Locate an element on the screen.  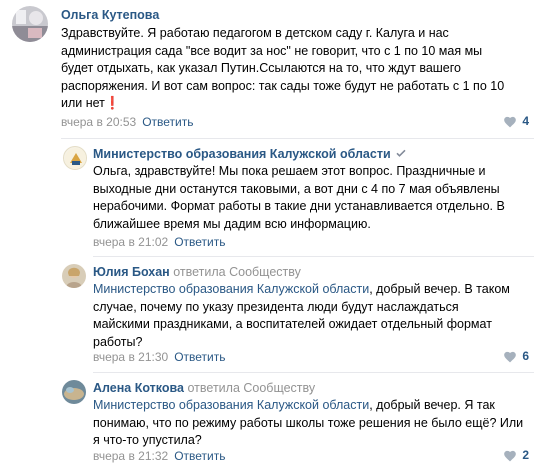
comment-author: Юлия Бохан ответила Сообществу is located at coordinates (197, 272).